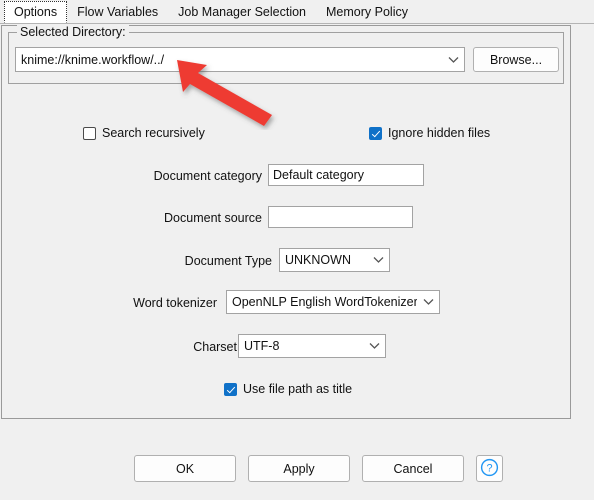 Image resolution: width=594 pixels, height=500 pixels. I want to click on document-type-combo: UNKNOWN, so click(334, 260).